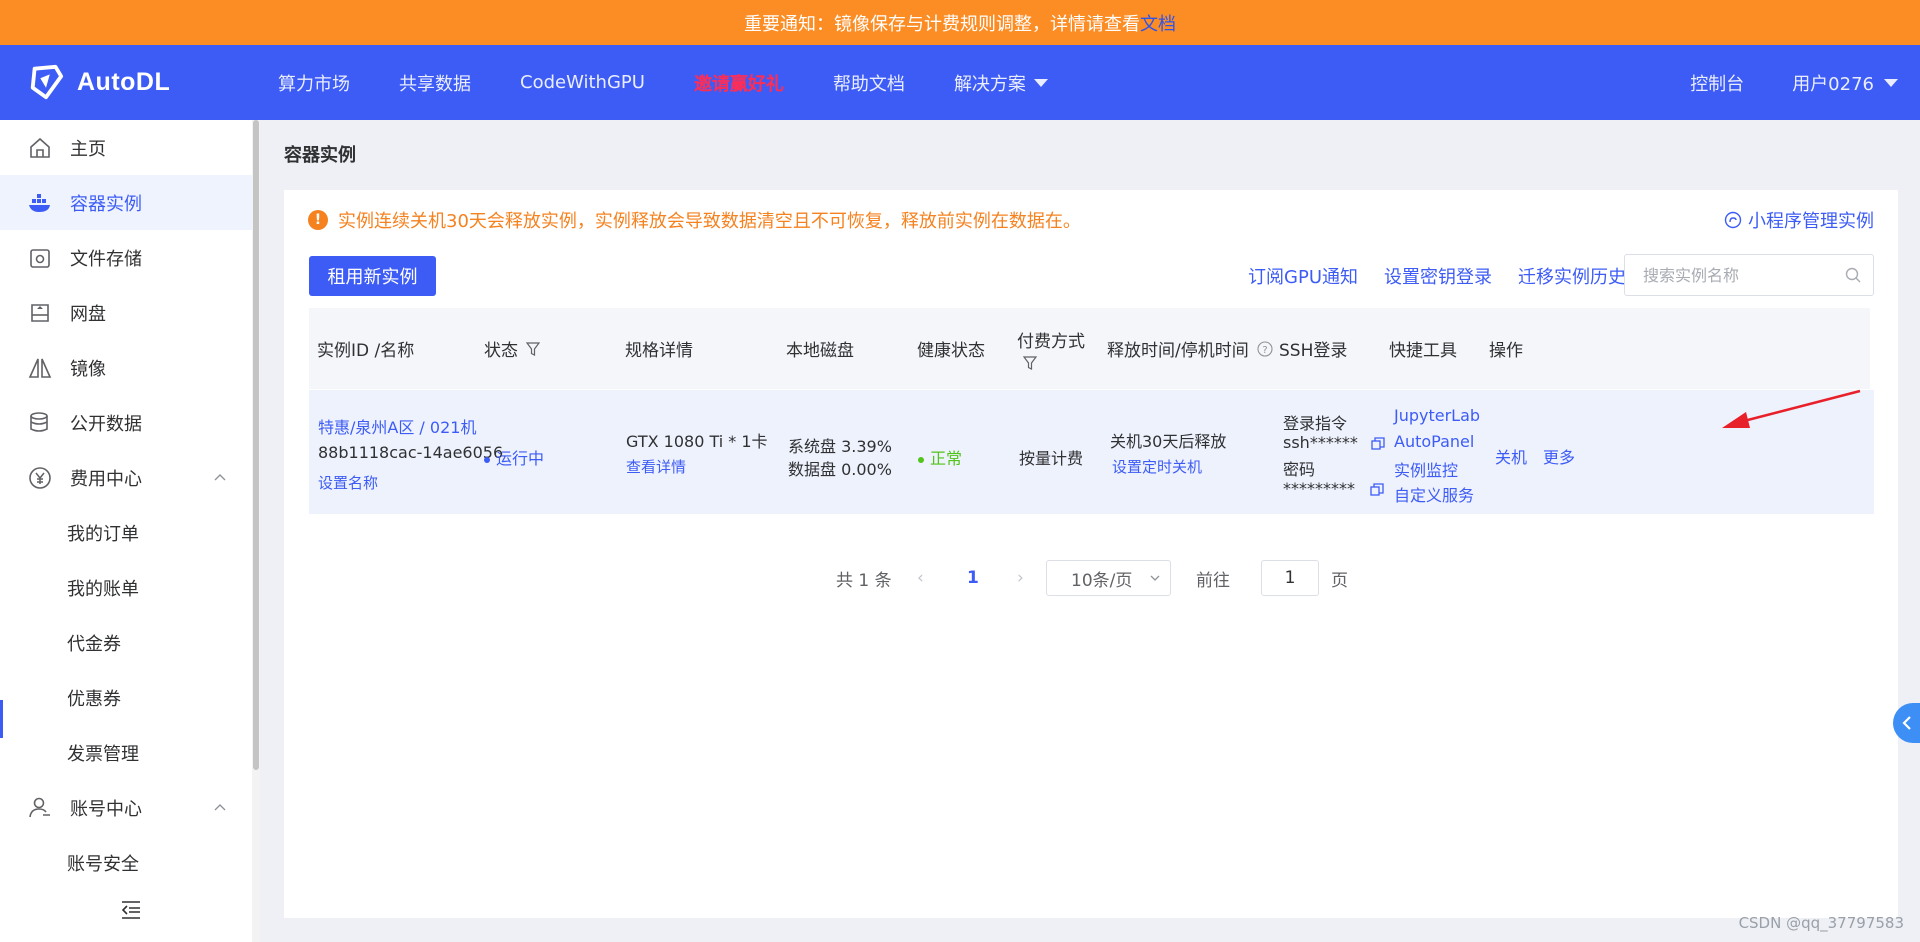  I want to click on chevron-left-icon, so click(1906, 723).